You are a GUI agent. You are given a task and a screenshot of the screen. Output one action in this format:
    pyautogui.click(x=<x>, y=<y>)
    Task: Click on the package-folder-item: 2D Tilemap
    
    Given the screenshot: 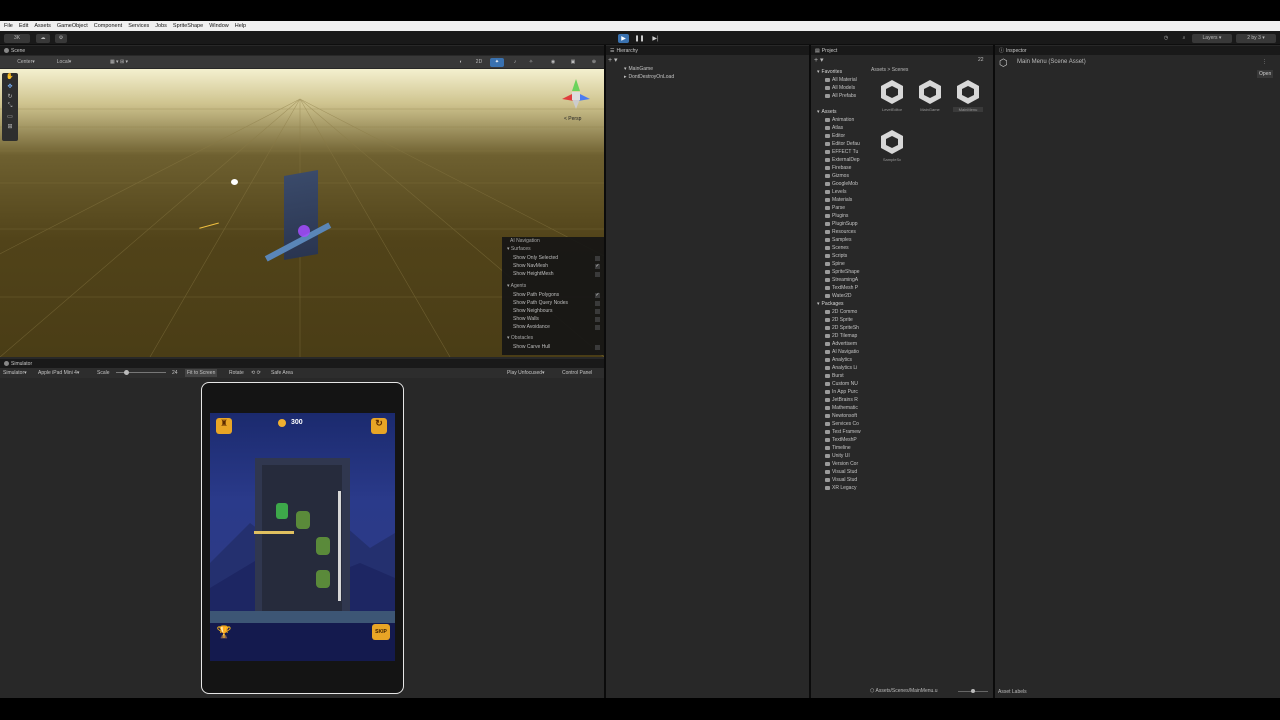 What is the action you would take?
    pyautogui.click(x=841, y=336)
    